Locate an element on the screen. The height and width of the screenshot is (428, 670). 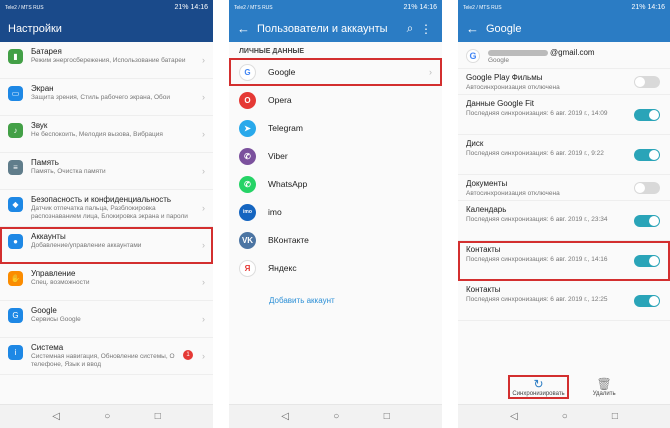
sound-icon: ♪ is located at coordinates (15, 130).